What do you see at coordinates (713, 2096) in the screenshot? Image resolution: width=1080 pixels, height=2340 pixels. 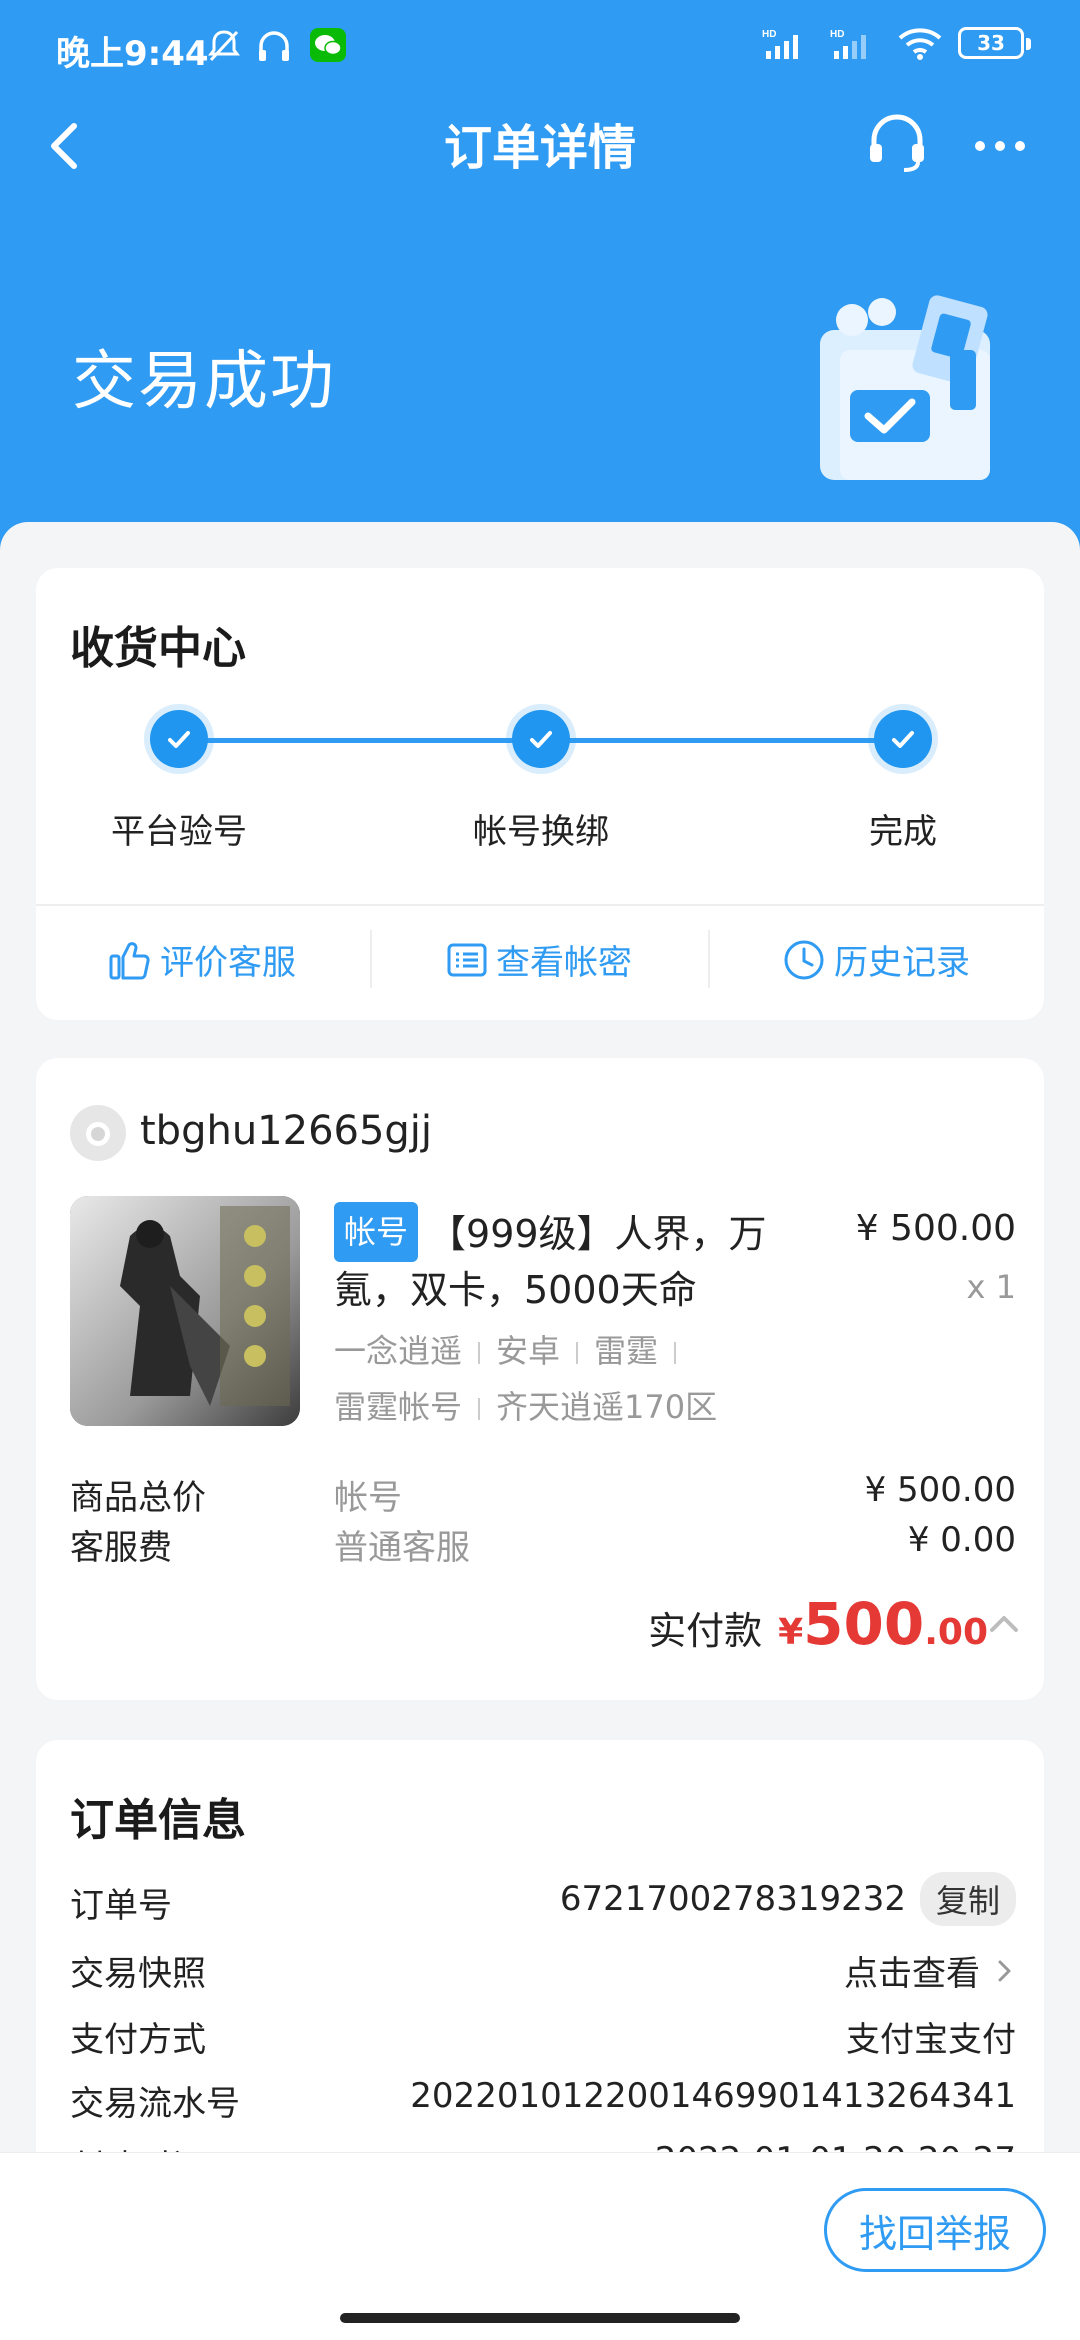 I see `serial-number: 20220101220014699014132643​41` at bounding box center [713, 2096].